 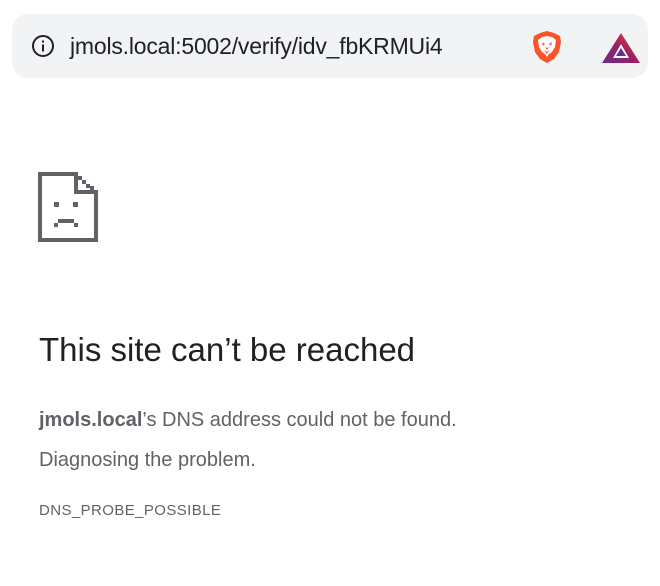 I want to click on brave-shields-icon, so click(x=547, y=47).